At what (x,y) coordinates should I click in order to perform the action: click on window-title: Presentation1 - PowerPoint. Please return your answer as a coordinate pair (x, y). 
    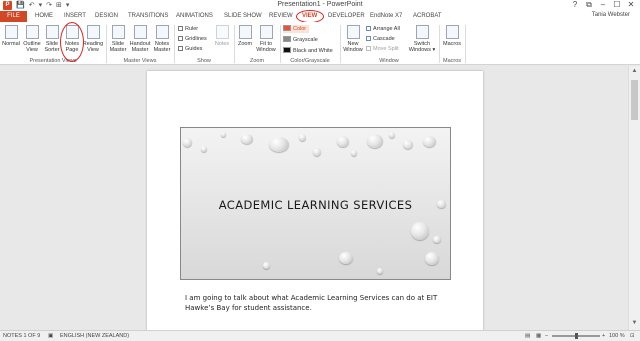
    Looking at the image, I should click on (320, 4).